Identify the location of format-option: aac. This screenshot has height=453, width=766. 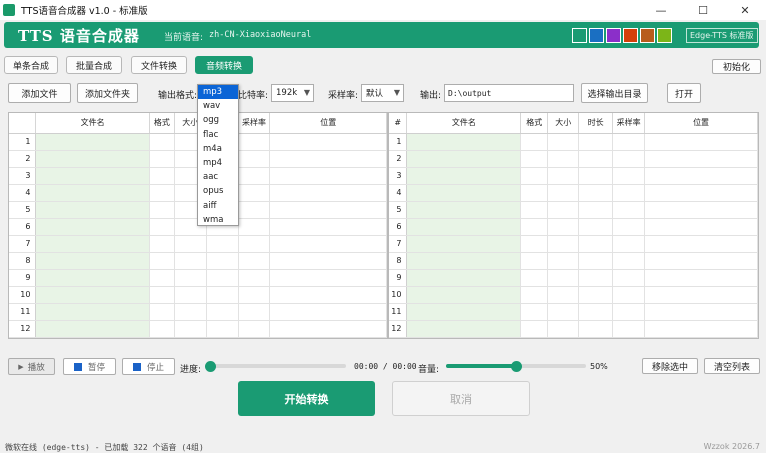
(218, 177).